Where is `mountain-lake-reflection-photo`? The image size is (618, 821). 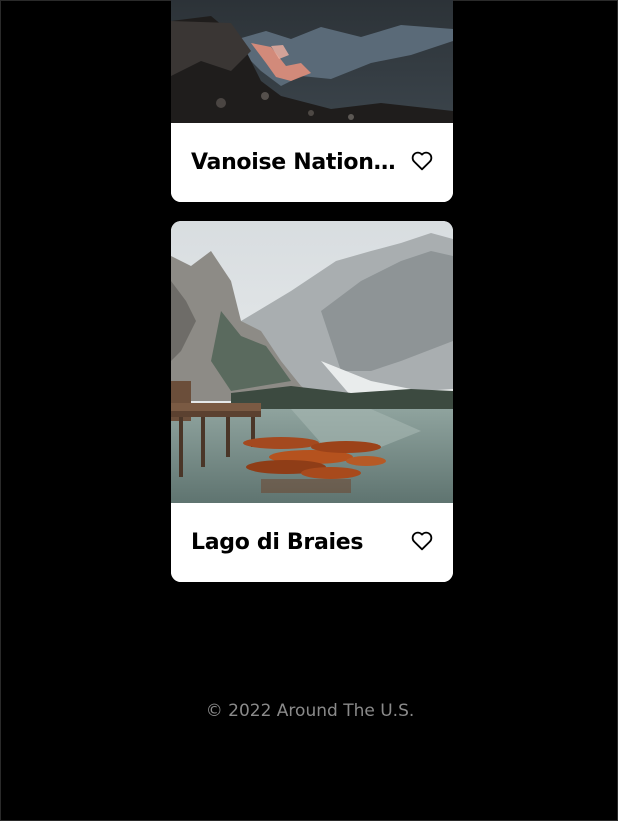
mountain-lake-reflection-photo is located at coordinates (312, 61).